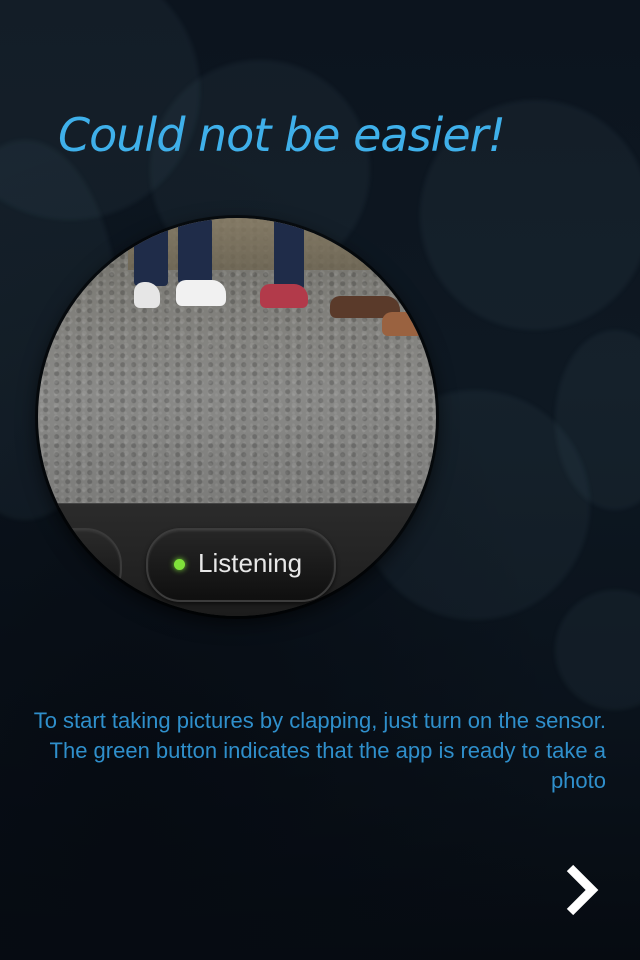 Image resolution: width=640 pixels, height=960 pixels. I want to click on wrench-icon: ✚, so click(63, 561).